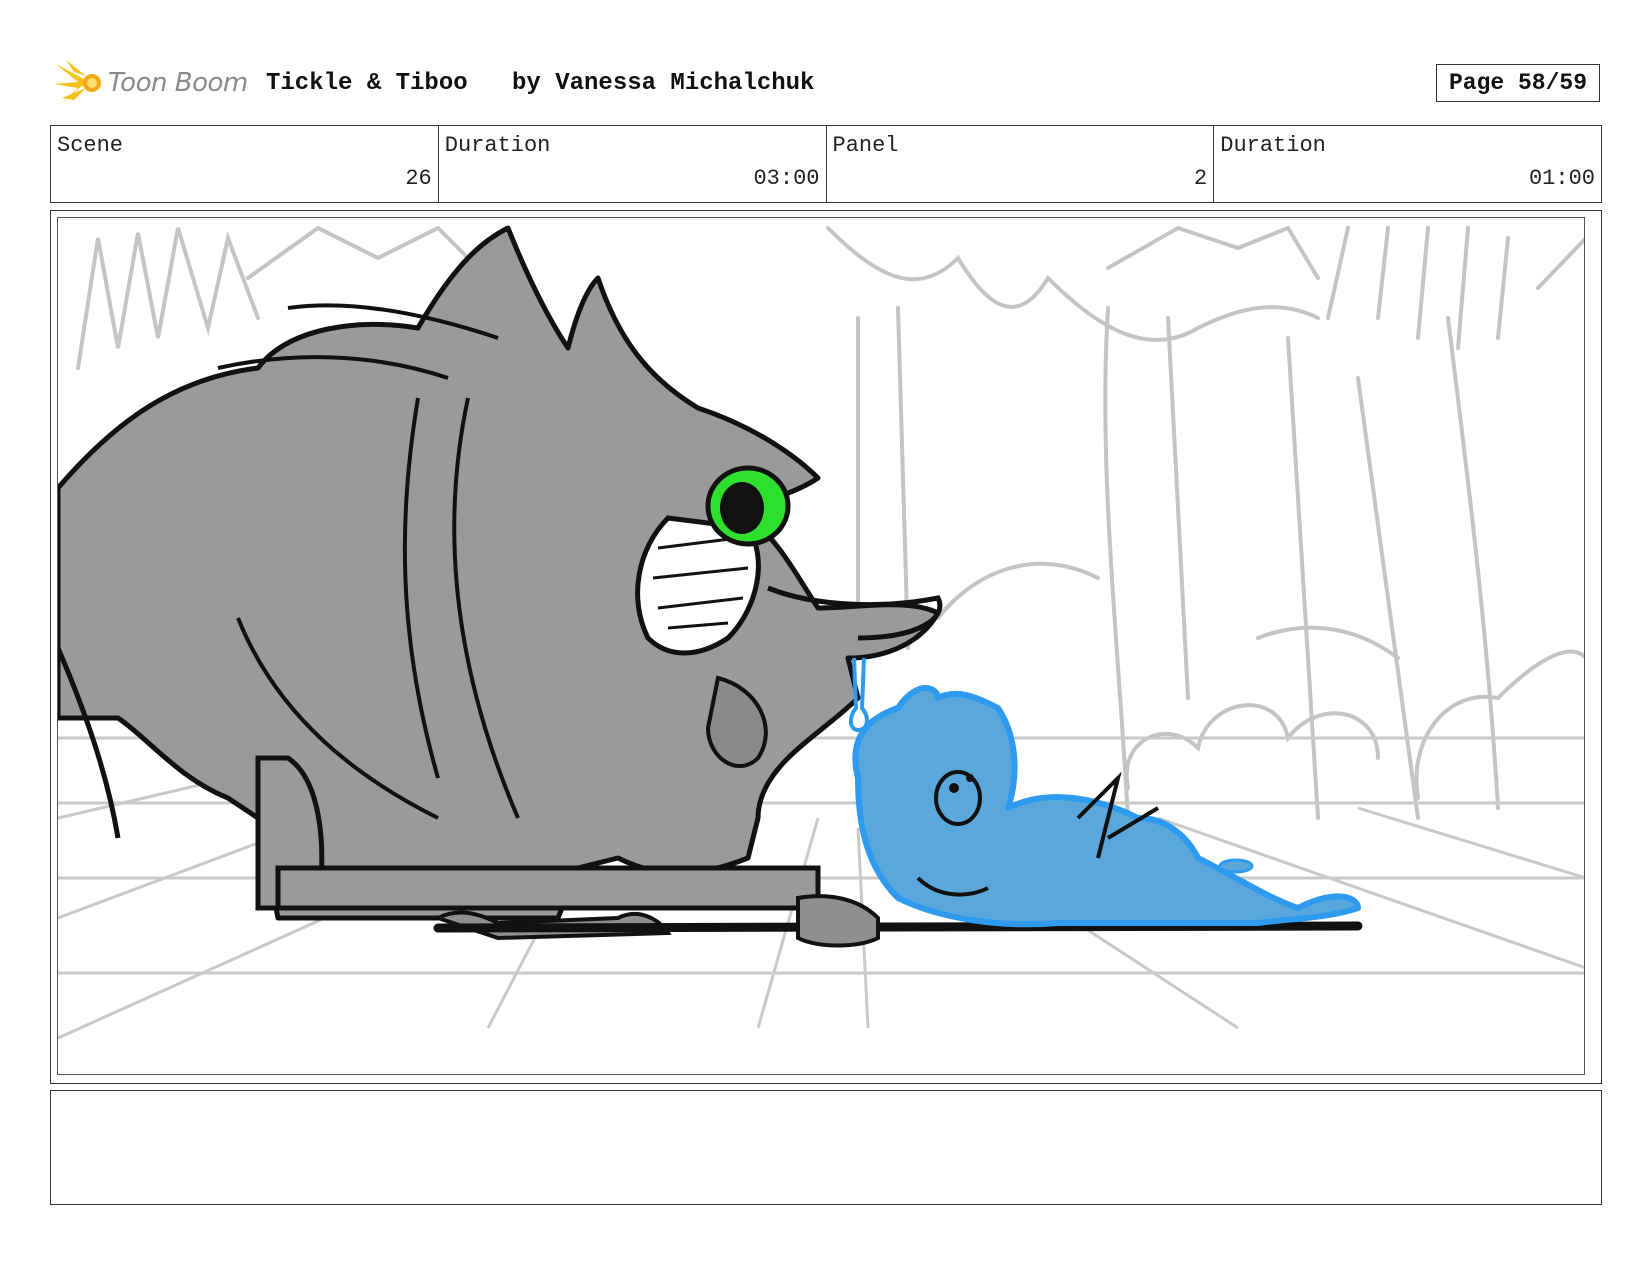 This screenshot has height=1275, width=1650. I want to click on scene-label: Scene, so click(90, 145).